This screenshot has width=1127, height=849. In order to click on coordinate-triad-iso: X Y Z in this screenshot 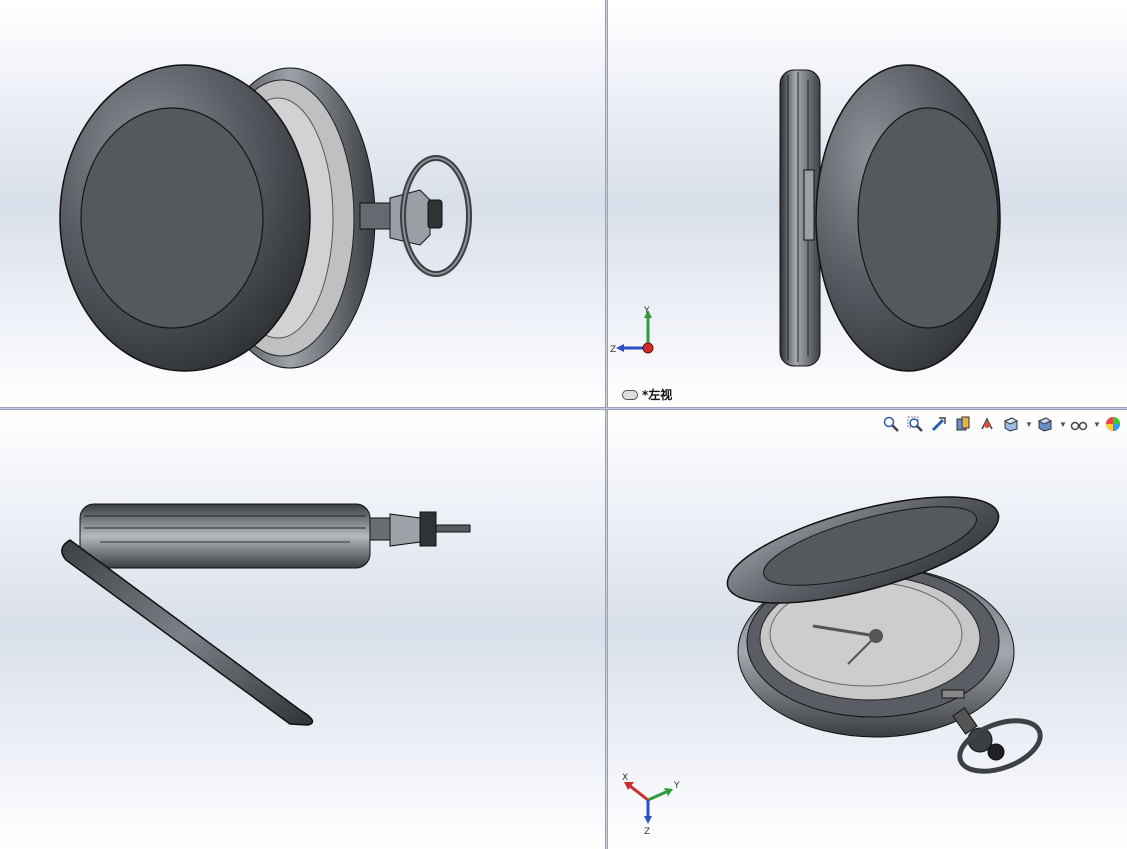, I will do `click(651, 805)`.